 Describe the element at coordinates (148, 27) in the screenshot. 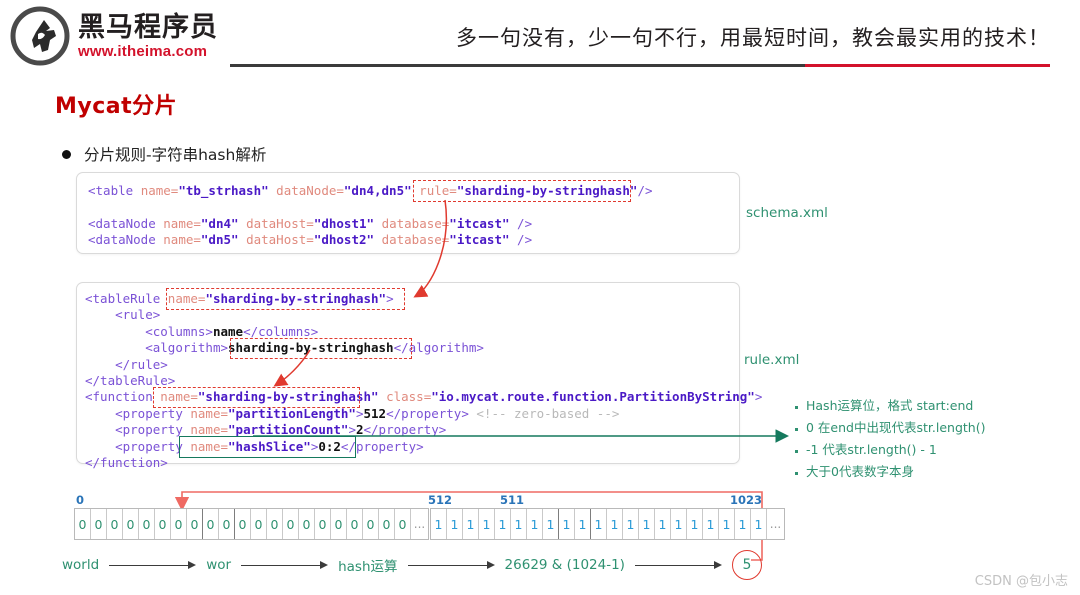

I see `brand-name-cn: 黑马程序员` at that location.